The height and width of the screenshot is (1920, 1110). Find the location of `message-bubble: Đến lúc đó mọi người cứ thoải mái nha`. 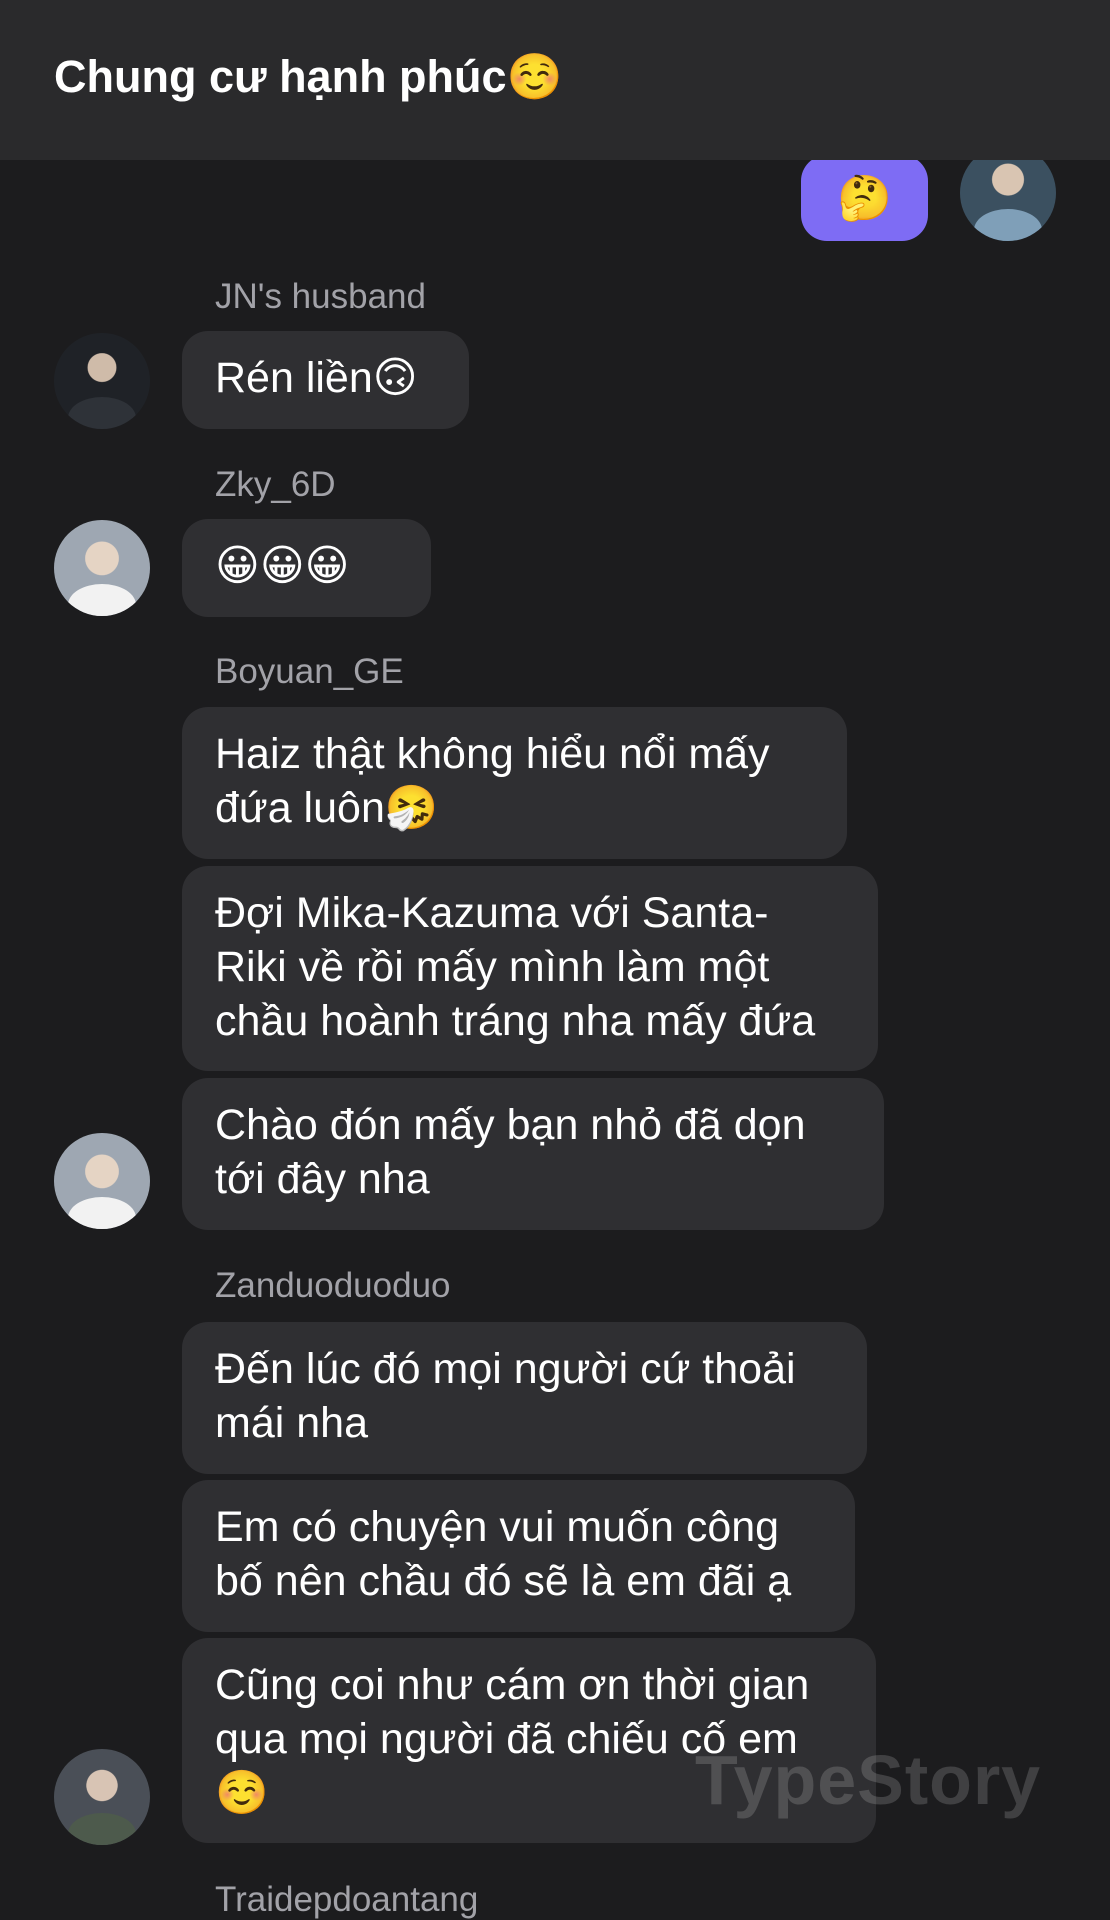

message-bubble: Đến lúc đó mọi người cứ thoải mái nha is located at coordinates (524, 1398).